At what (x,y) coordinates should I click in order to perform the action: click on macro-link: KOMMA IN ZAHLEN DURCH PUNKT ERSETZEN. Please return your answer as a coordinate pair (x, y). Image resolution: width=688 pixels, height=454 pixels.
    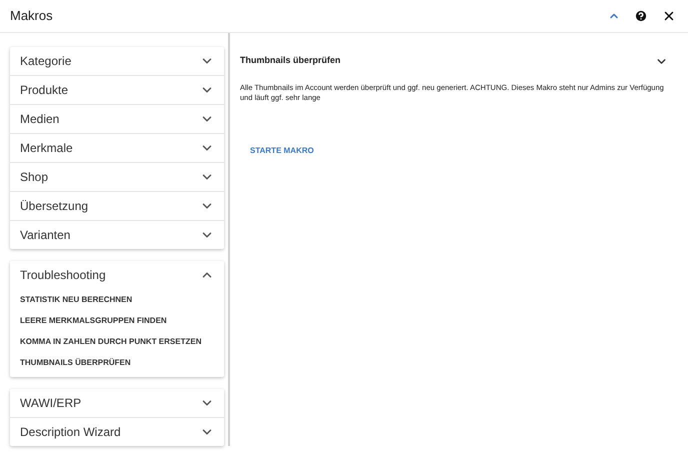
    Looking at the image, I should click on (117, 341).